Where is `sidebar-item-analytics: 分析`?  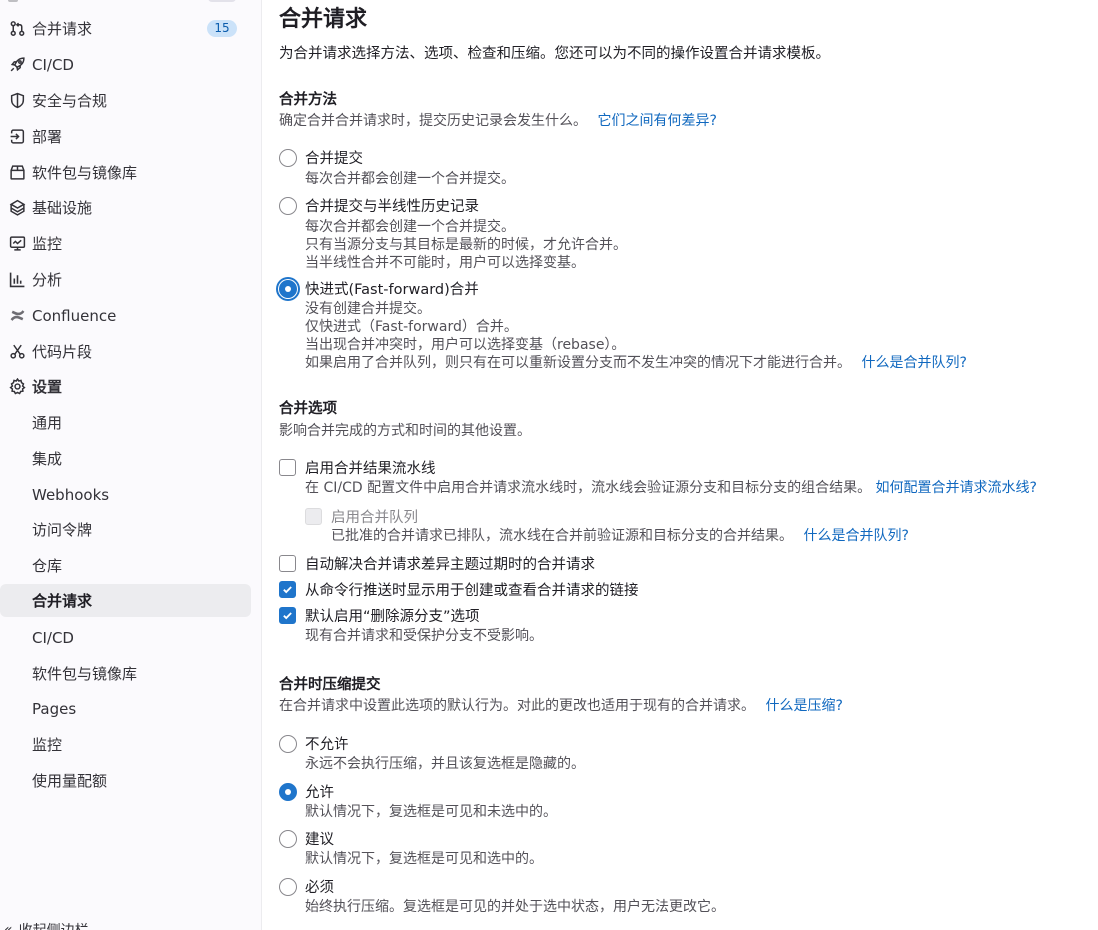 sidebar-item-analytics: 分析 is located at coordinates (125, 279).